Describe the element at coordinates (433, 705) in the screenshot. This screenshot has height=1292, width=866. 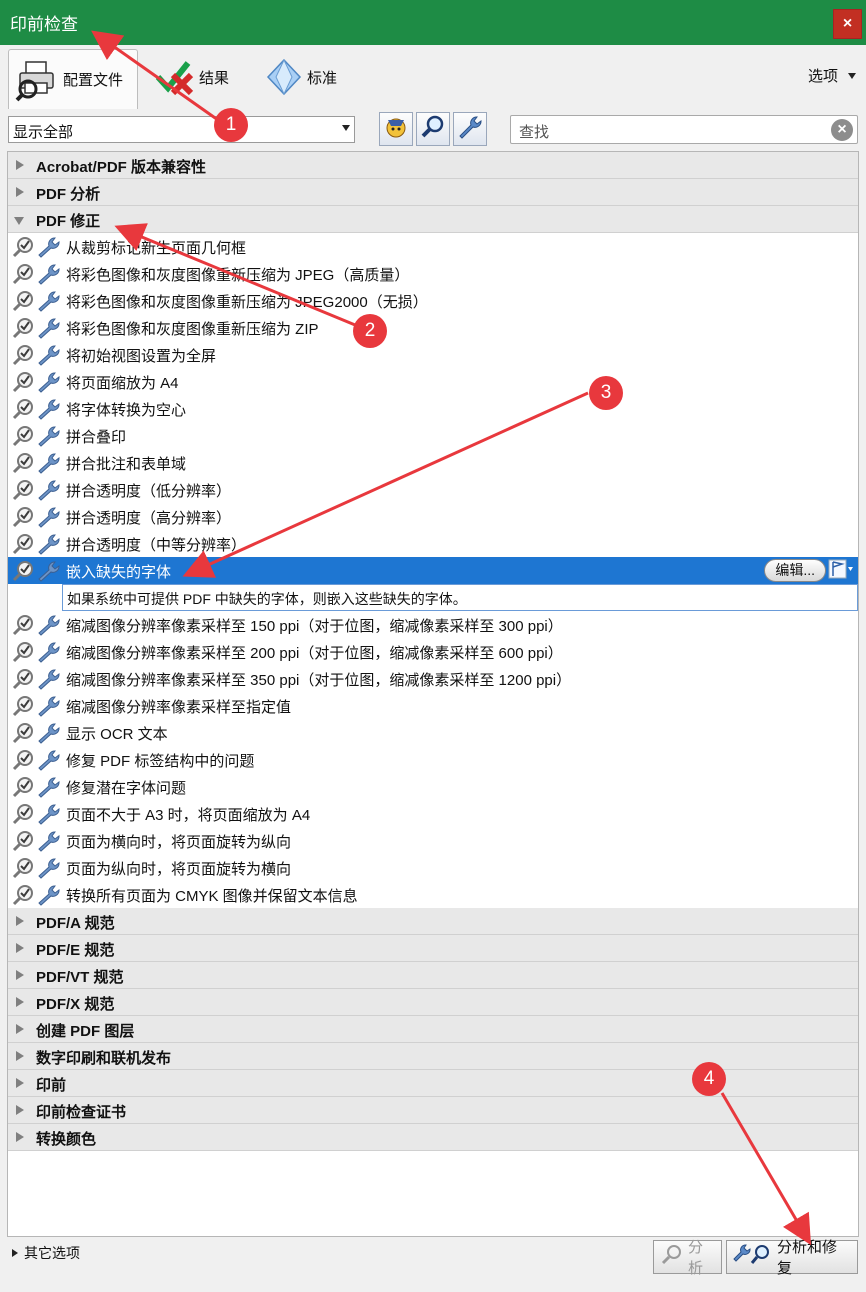
I see `fixup-item: 缩减图像分辨率像素采样至指定值` at that location.